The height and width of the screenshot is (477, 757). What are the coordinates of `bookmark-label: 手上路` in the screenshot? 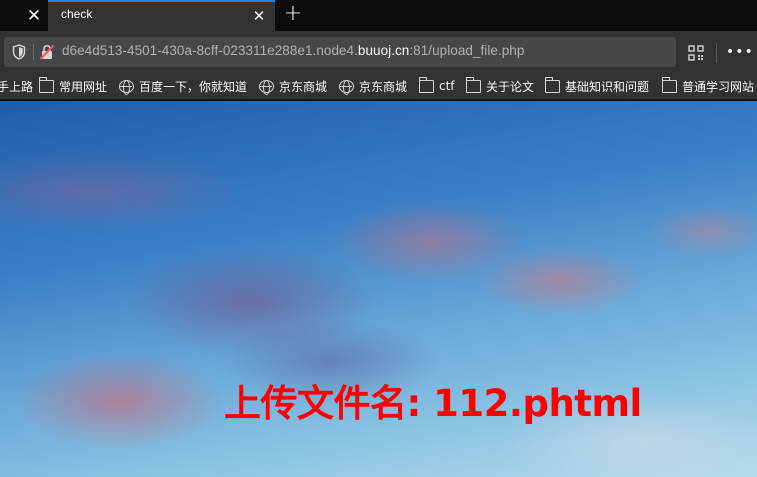 It's located at (17, 86).